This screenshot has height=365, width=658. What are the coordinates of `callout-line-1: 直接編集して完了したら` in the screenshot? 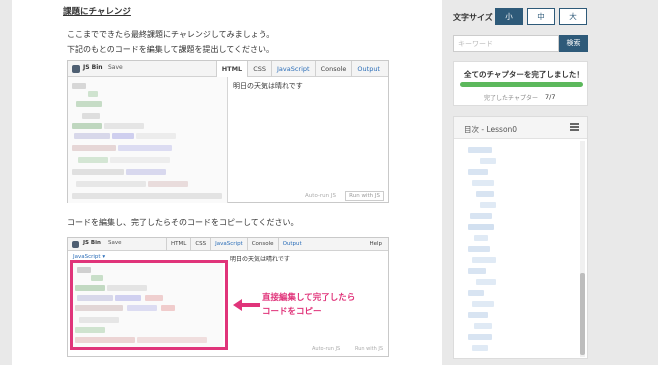 It's located at (309, 298).